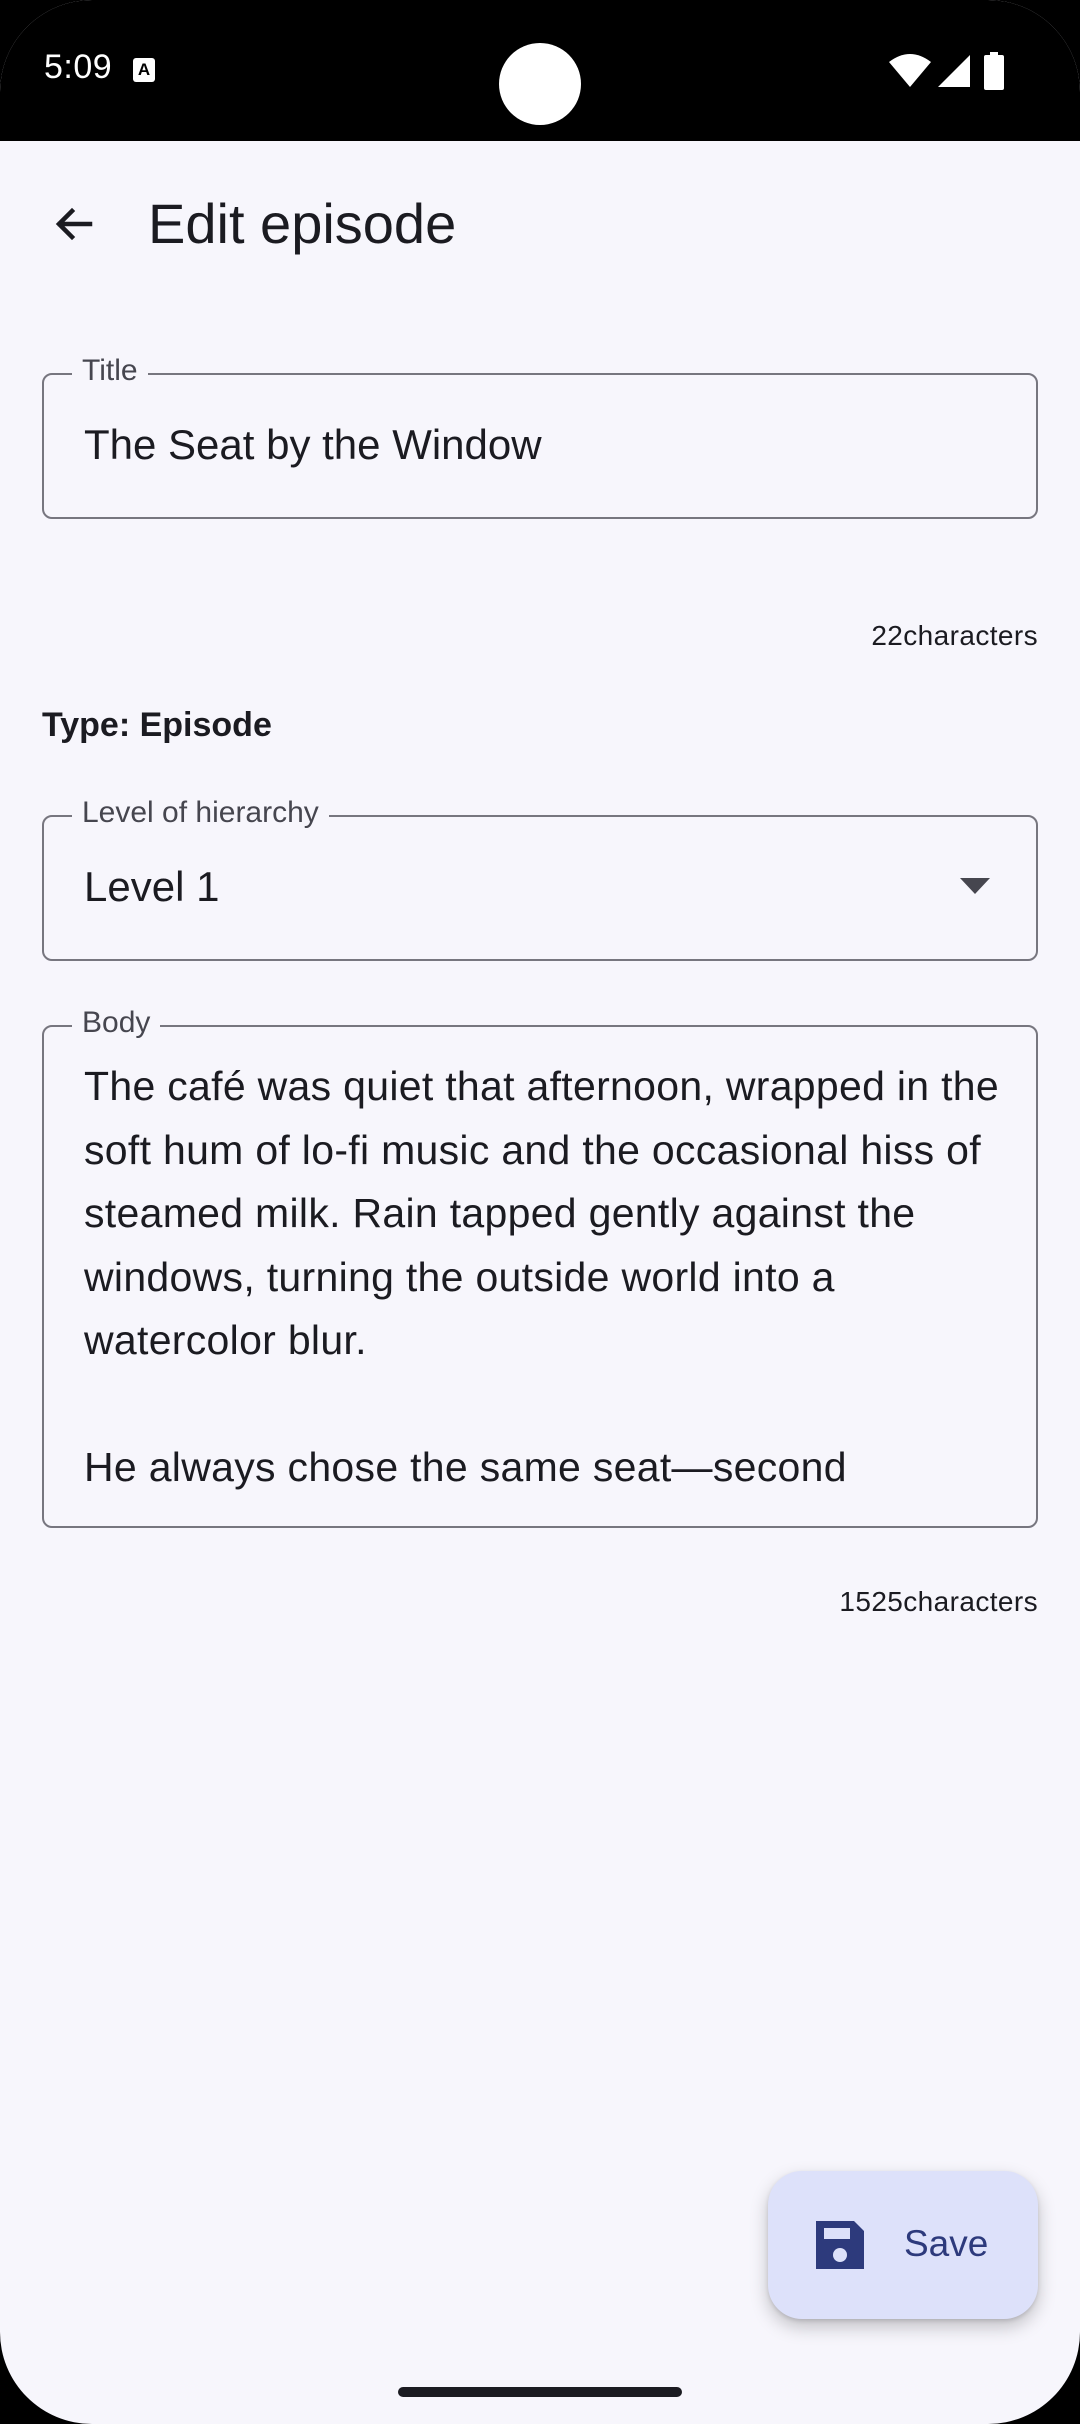 The image size is (1080, 2424). What do you see at coordinates (78, 67) in the screenshot?
I see `status-time: 5:09` at bounding box center [78, 67].